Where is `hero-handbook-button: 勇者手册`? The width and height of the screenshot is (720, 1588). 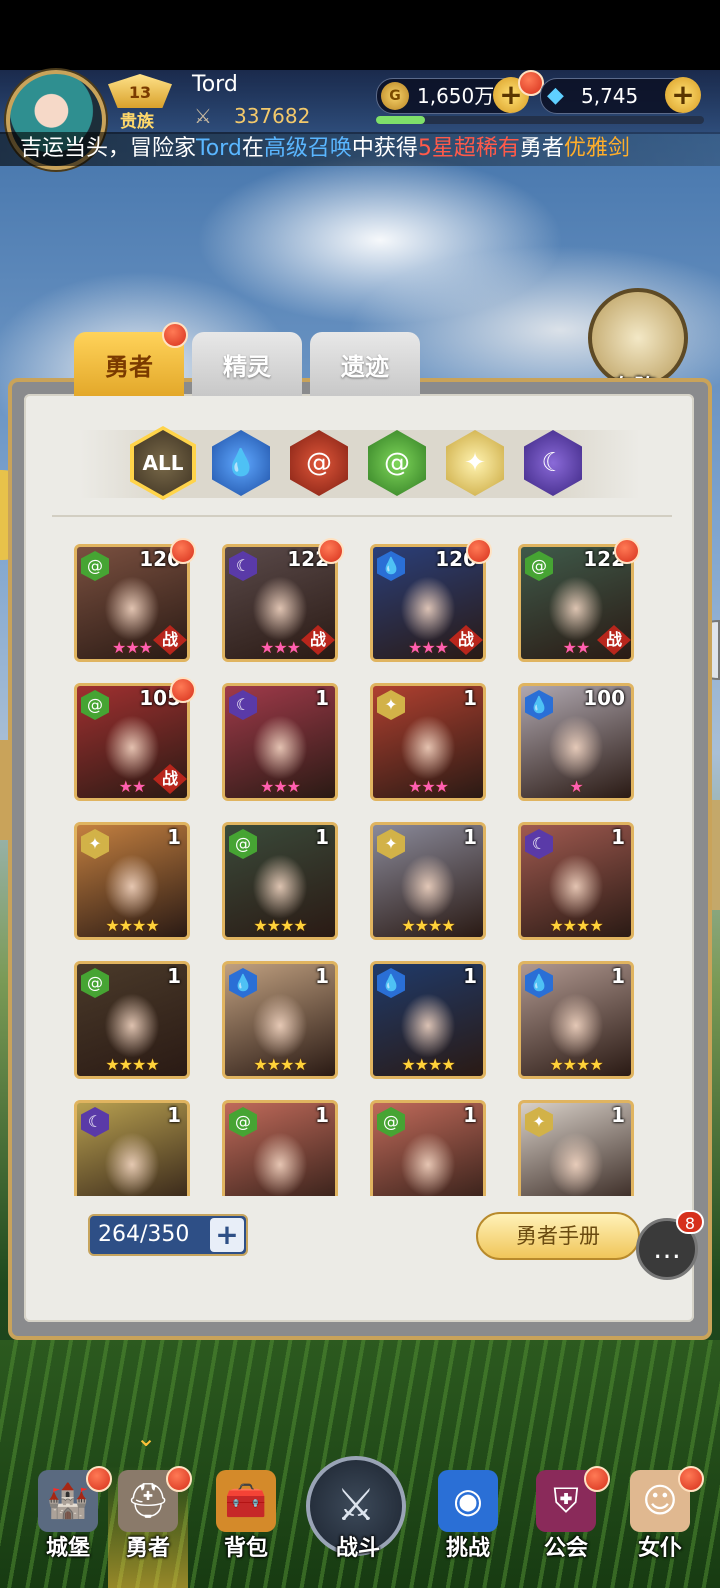
hero-handbook-button: 勇者手册 is located at coordinates (558, 1236).